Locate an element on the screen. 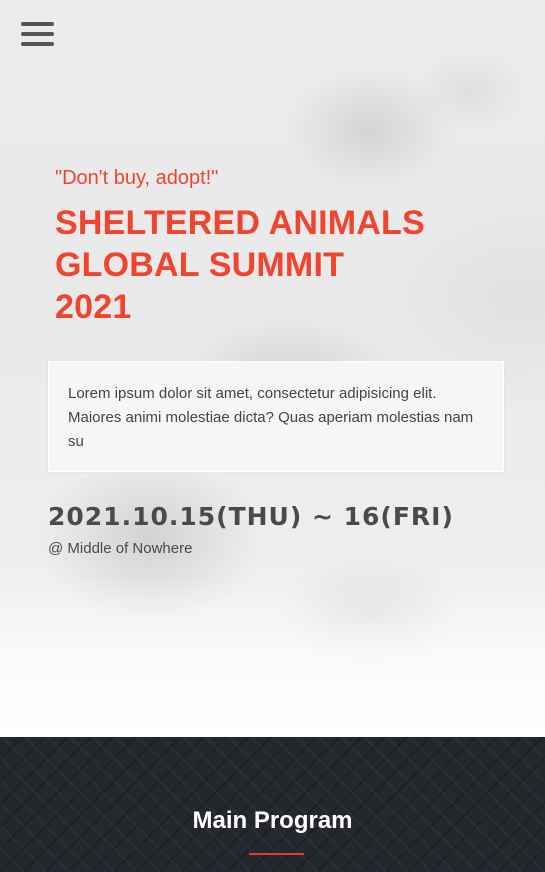 The image size is (545, 872). section-title: Main Program is located at coordinates (272, 820).